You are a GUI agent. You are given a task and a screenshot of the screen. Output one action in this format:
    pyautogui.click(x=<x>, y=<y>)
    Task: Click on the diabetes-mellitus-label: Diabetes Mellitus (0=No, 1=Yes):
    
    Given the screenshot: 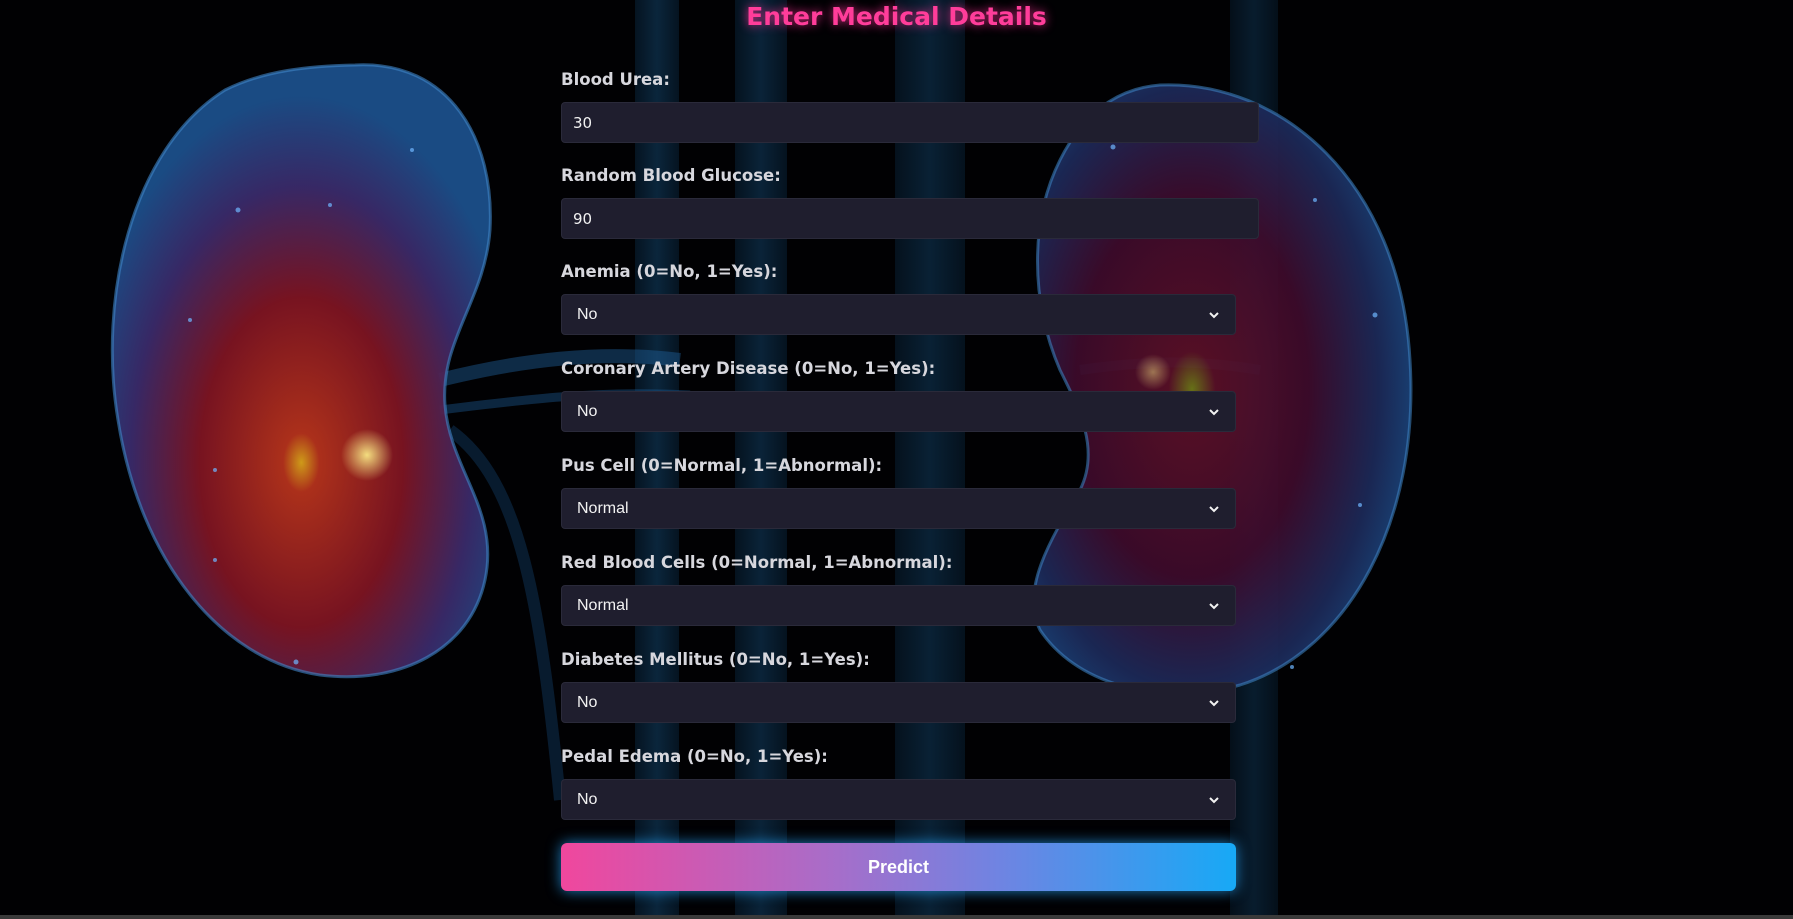 What is the action you would take?
    pyautogui.click(x=715, y=659)
    